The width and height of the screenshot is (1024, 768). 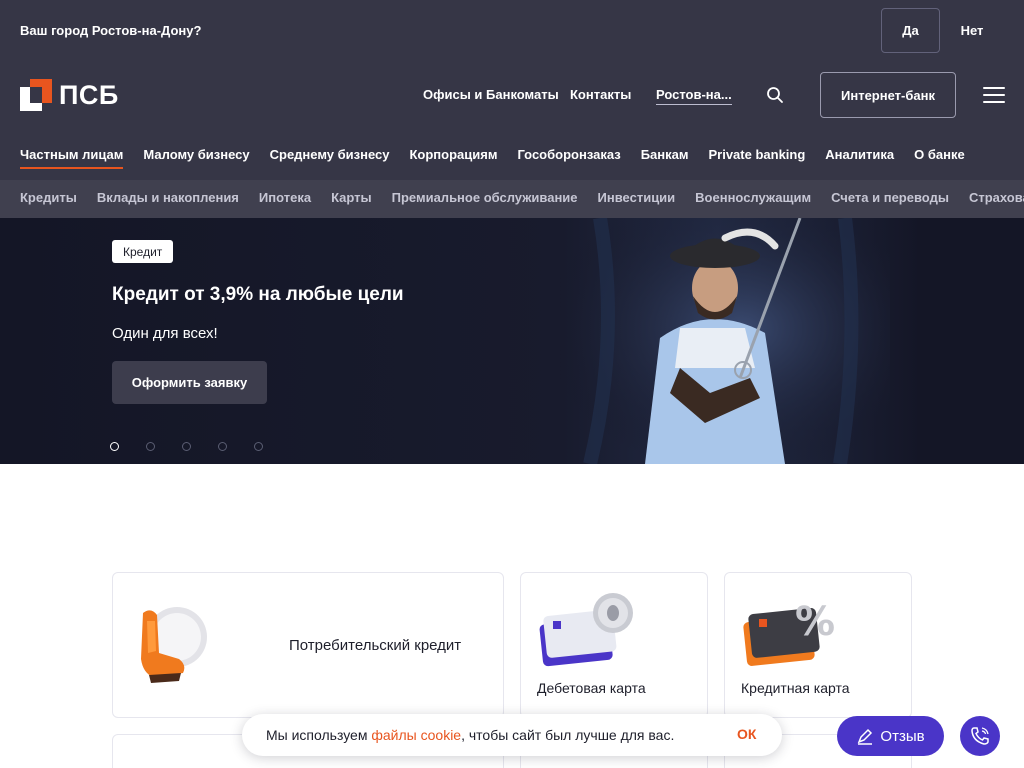 What do you see at coordinates (351, 197) in the screenshot?
I see `subnav-cards: Карты` at bounding box center [351, 197].